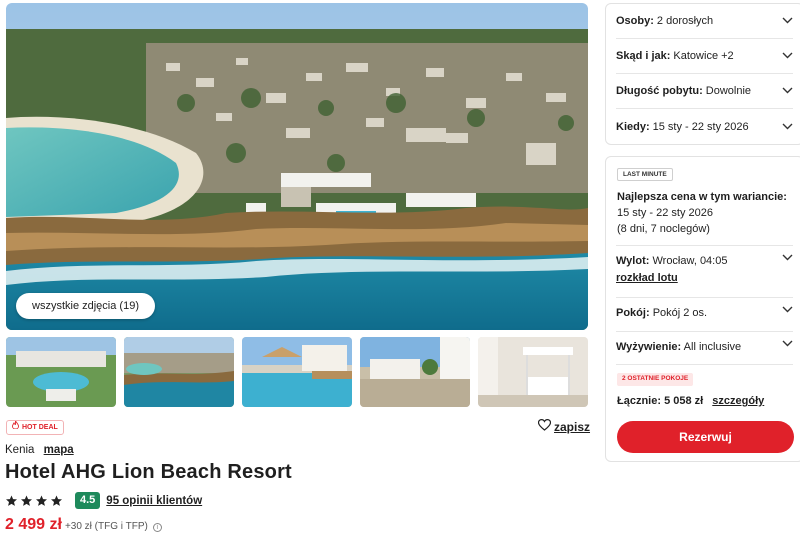  I want to click on option-dates: Kiedy: 15 sty - 22 sty 2026, so click(704, 126).